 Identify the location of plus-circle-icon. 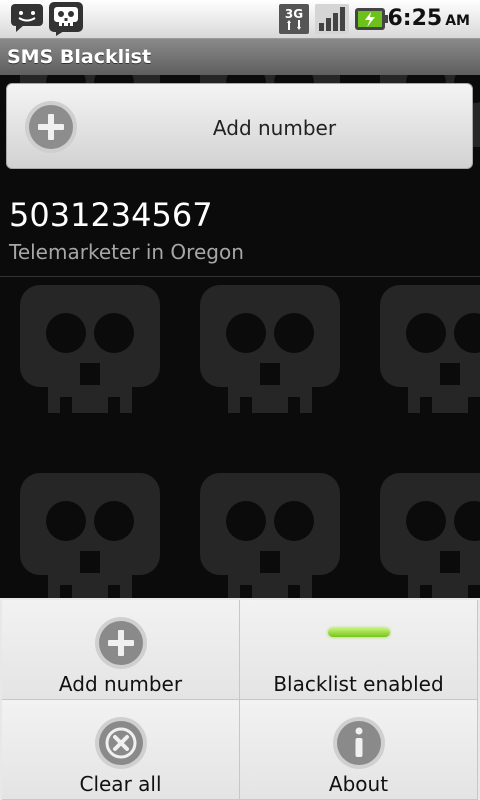
(121, 645).